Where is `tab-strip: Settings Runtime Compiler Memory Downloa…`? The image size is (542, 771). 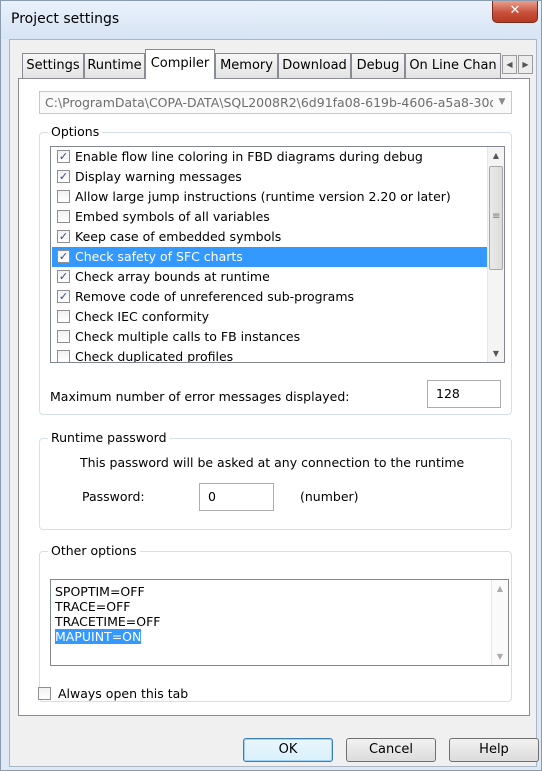
tab-strip: Settings Runtime Compiler Memory Downloa… is located at coordinates (274, 64).